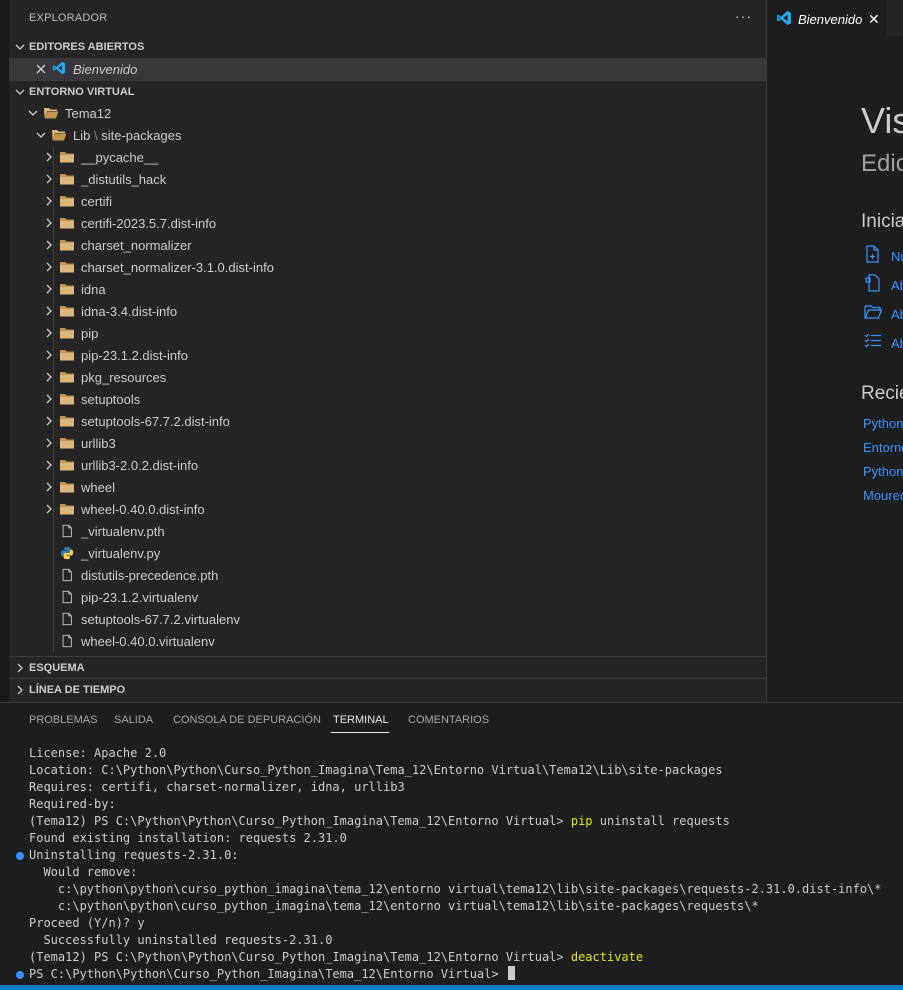 This screenshot has width=903, height=990. Describe the element at coordinates (387, 641) in the screenshot. I see `file-row: wheel-0.40.0.virtualenv` at that location.